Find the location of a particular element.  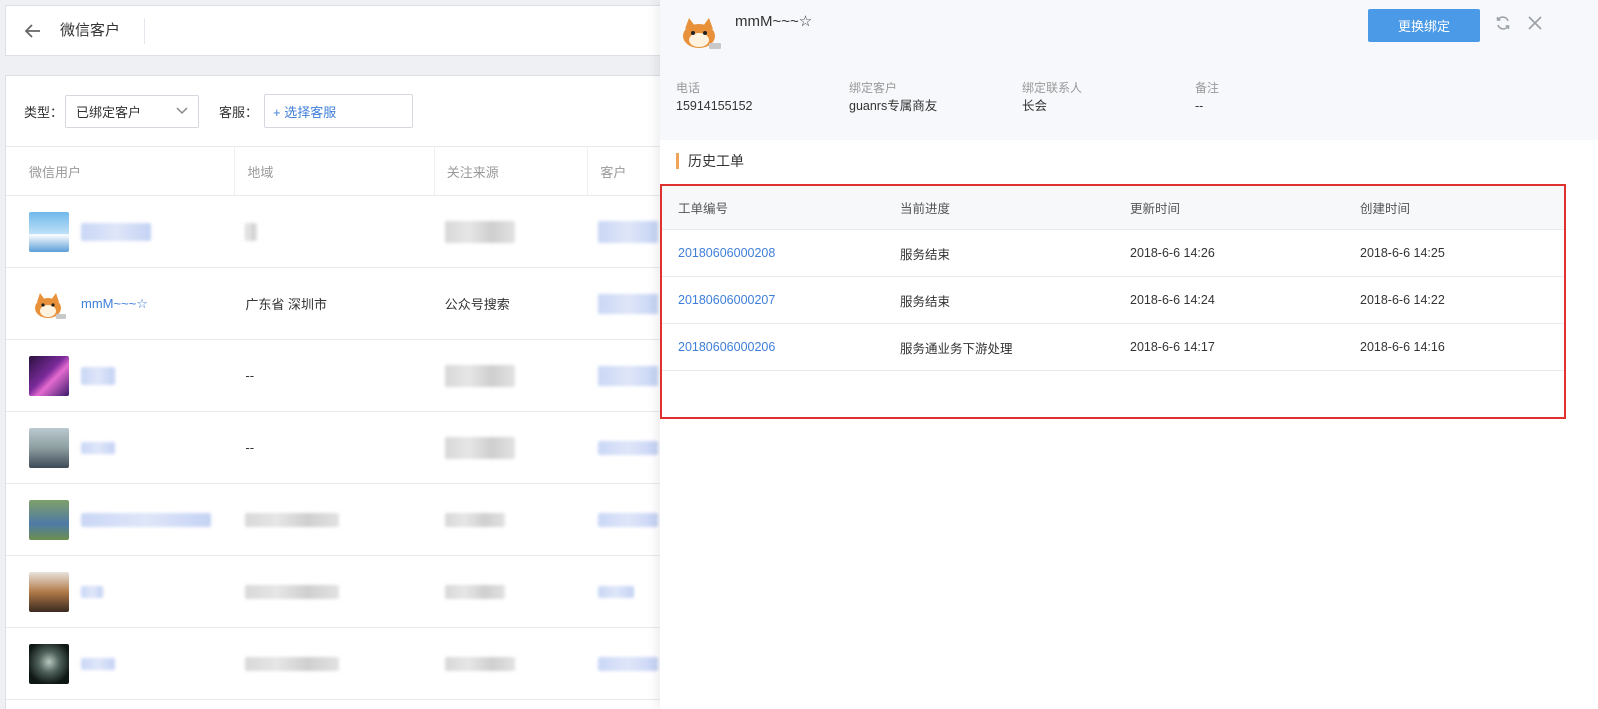

ticket-created: 2018-6-6 14:22 is located at coordinates (1402, 300).